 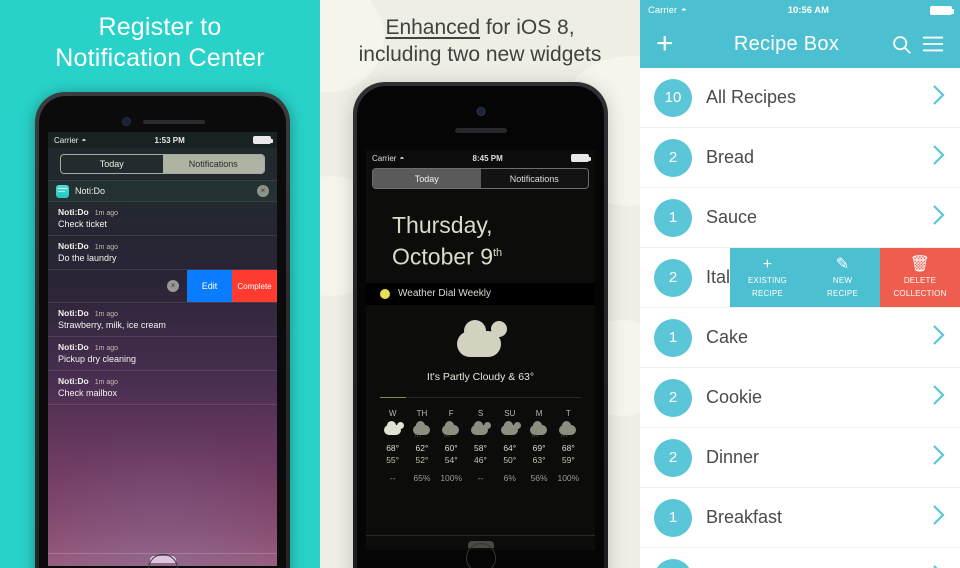 I want to click on panel1-headline-line2: Notification Center, so click(x=160, y=58).